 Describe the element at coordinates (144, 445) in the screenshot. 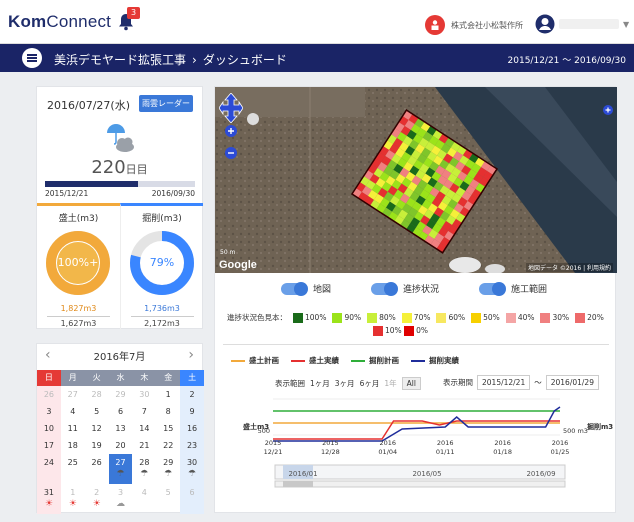

I see `calendar-day: 21` at that location.